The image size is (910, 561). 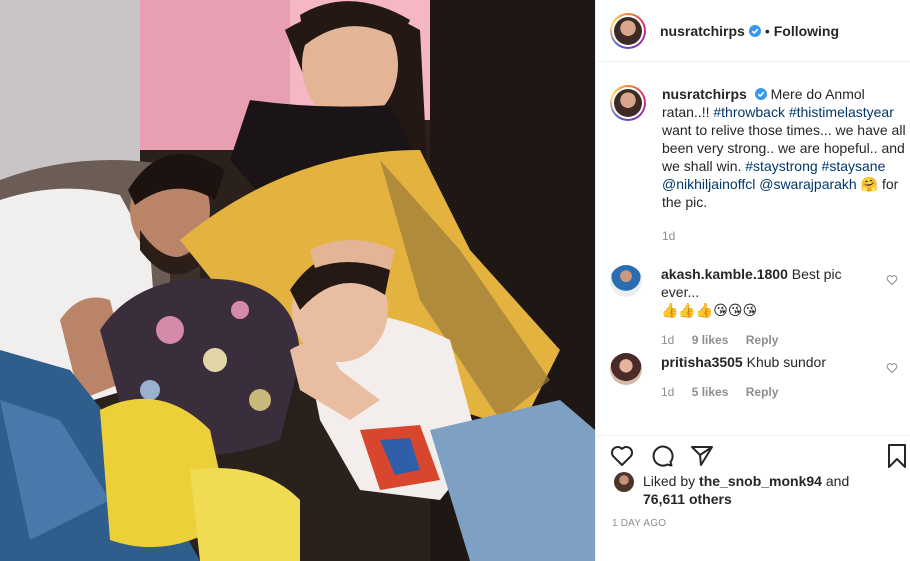 I want to click on comment-username: pritisha3505, so click(x=702, y=362).